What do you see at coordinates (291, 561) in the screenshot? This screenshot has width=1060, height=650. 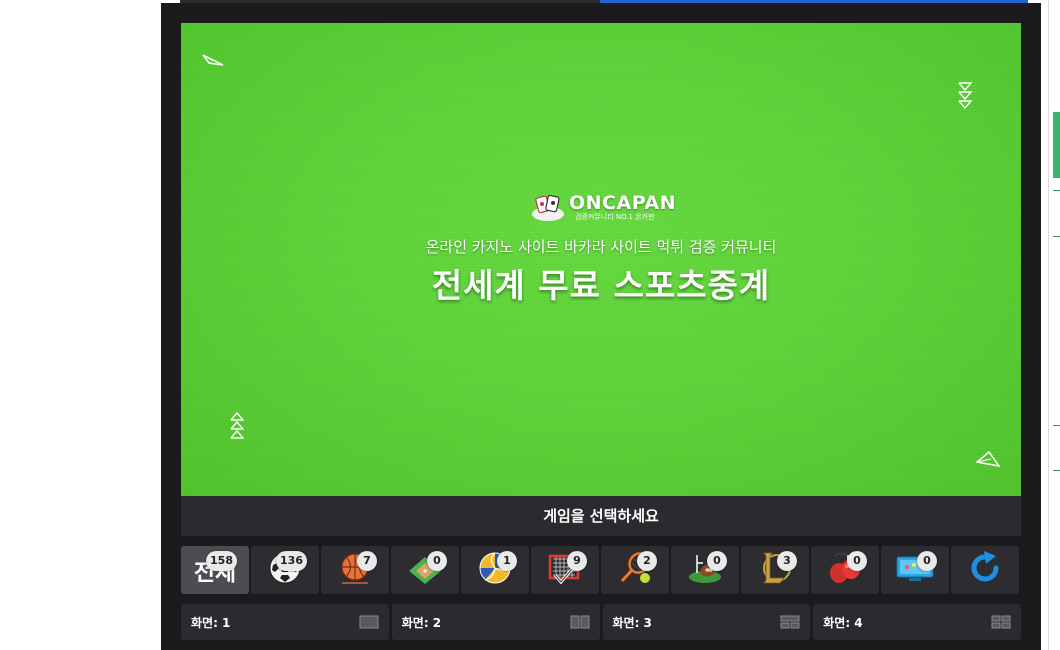 I see `count-badge: 136` at bounding box center [291, 561].